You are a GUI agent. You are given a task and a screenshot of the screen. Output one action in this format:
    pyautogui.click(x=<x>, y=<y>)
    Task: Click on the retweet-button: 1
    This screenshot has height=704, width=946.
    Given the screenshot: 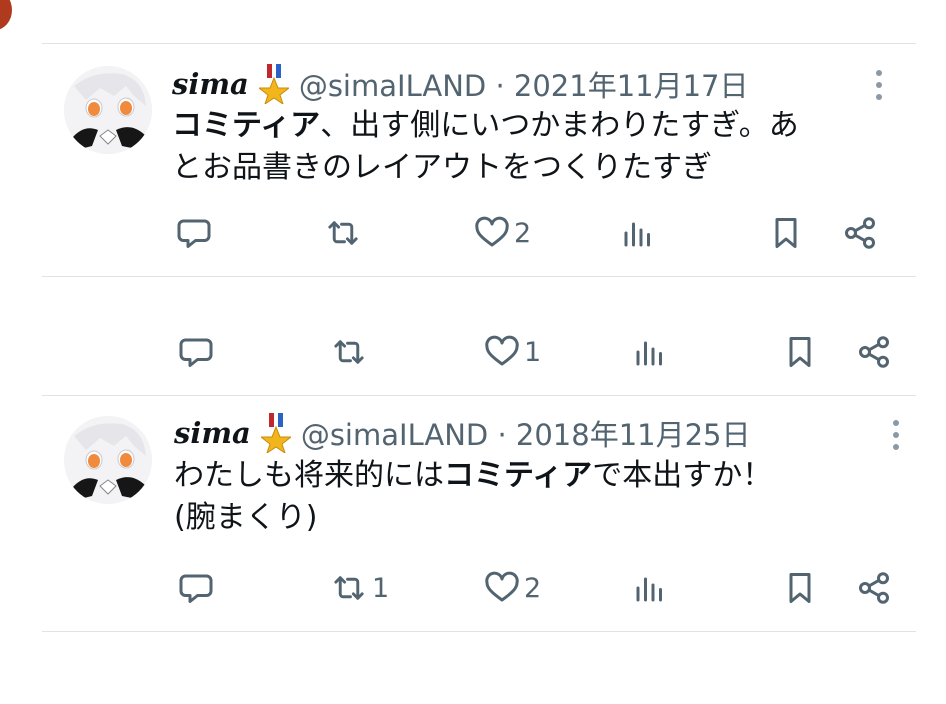 What is the action you would take?
    pyautogui.click(x=359, y=588)
    